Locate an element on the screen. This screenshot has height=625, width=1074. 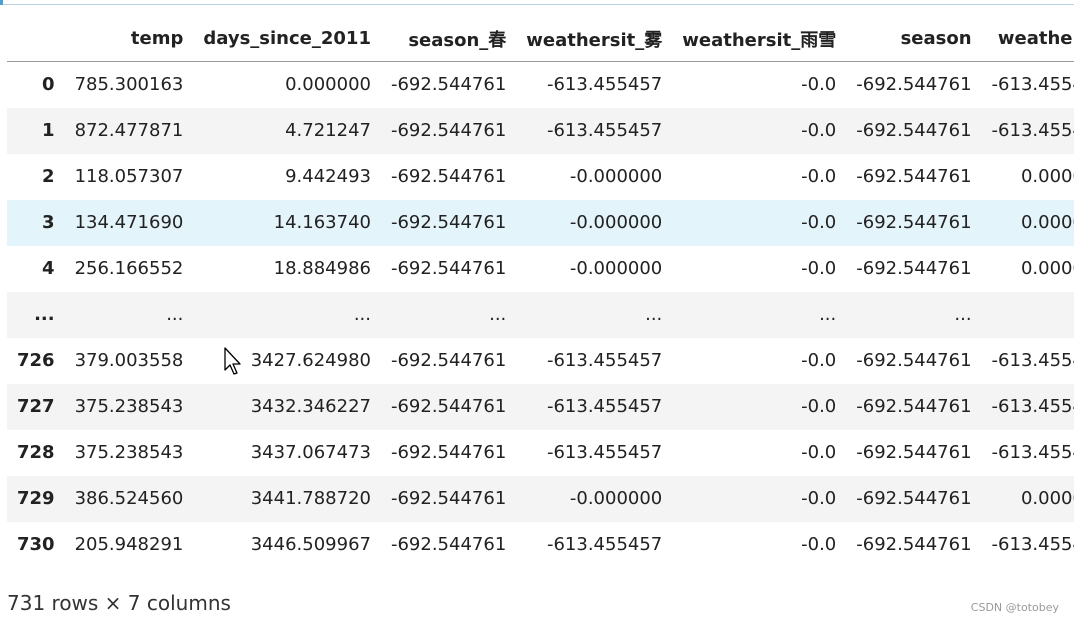
table-cell: 4.721247 is located at coordinates (328, 130).